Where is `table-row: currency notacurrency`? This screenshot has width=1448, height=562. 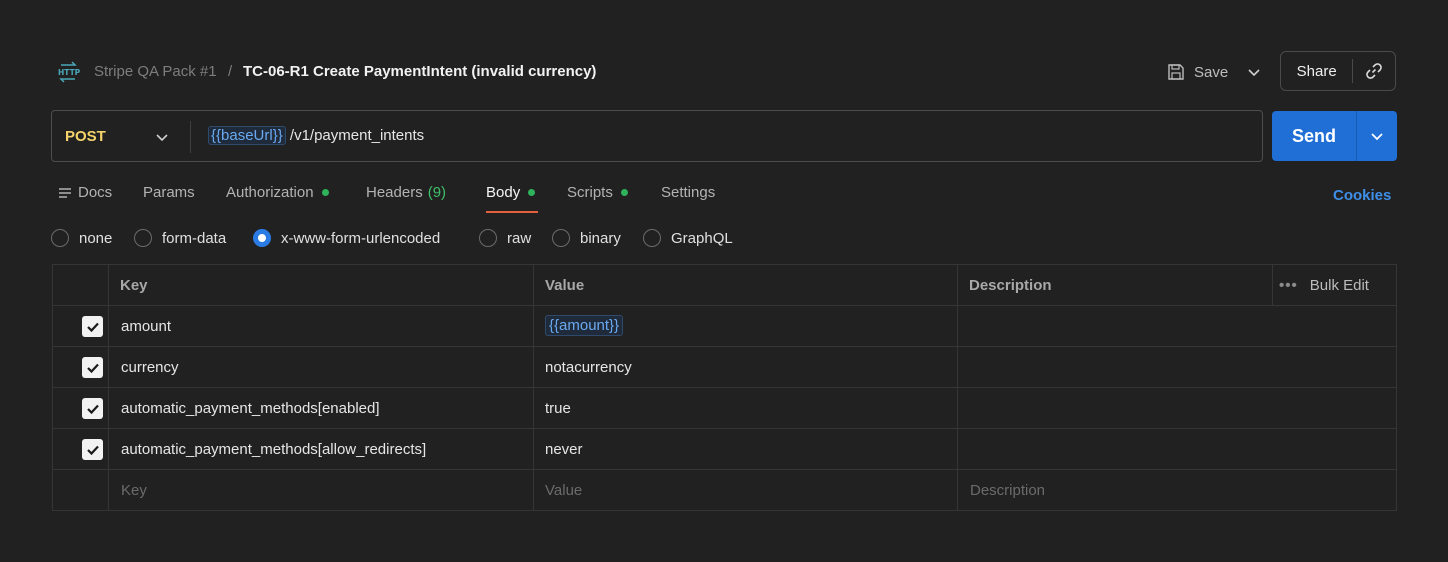 table-row: currency notacurrency is located at coordinates (724, 367).